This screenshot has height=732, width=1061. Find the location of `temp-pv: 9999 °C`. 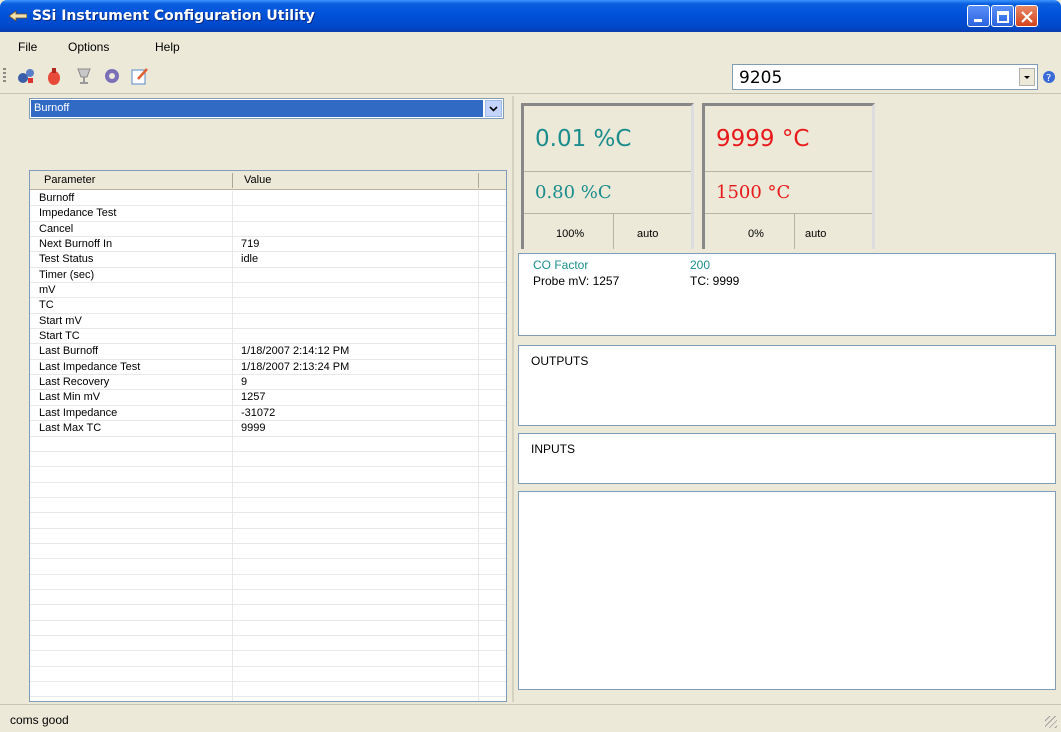

temp-pv: 9999 °C is located at coordinates (763, 139).